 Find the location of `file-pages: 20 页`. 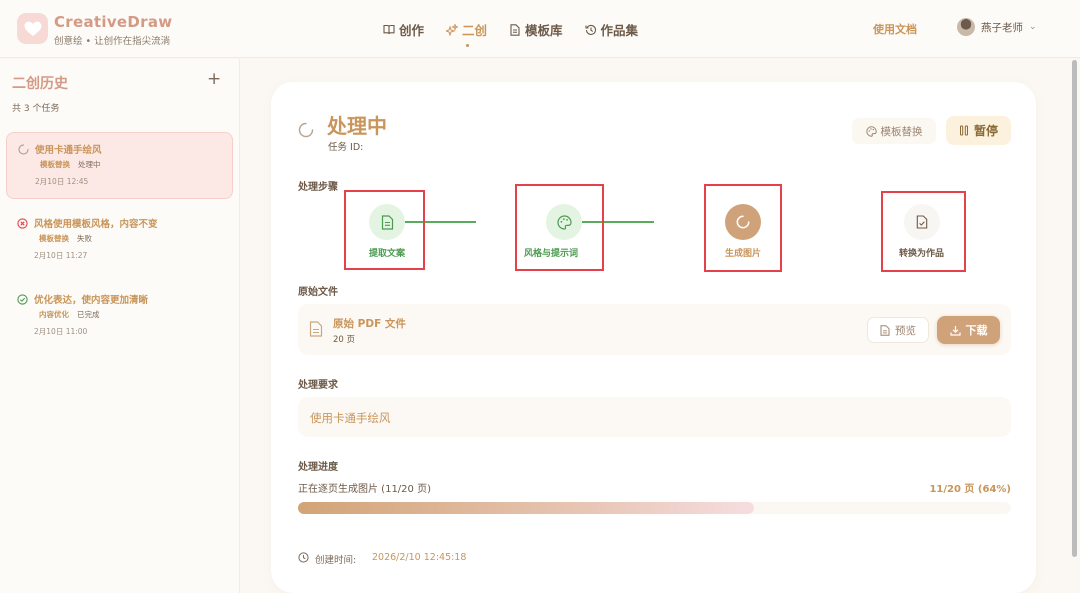

file-pages: 20 页 is located at coordinates (344, 340).